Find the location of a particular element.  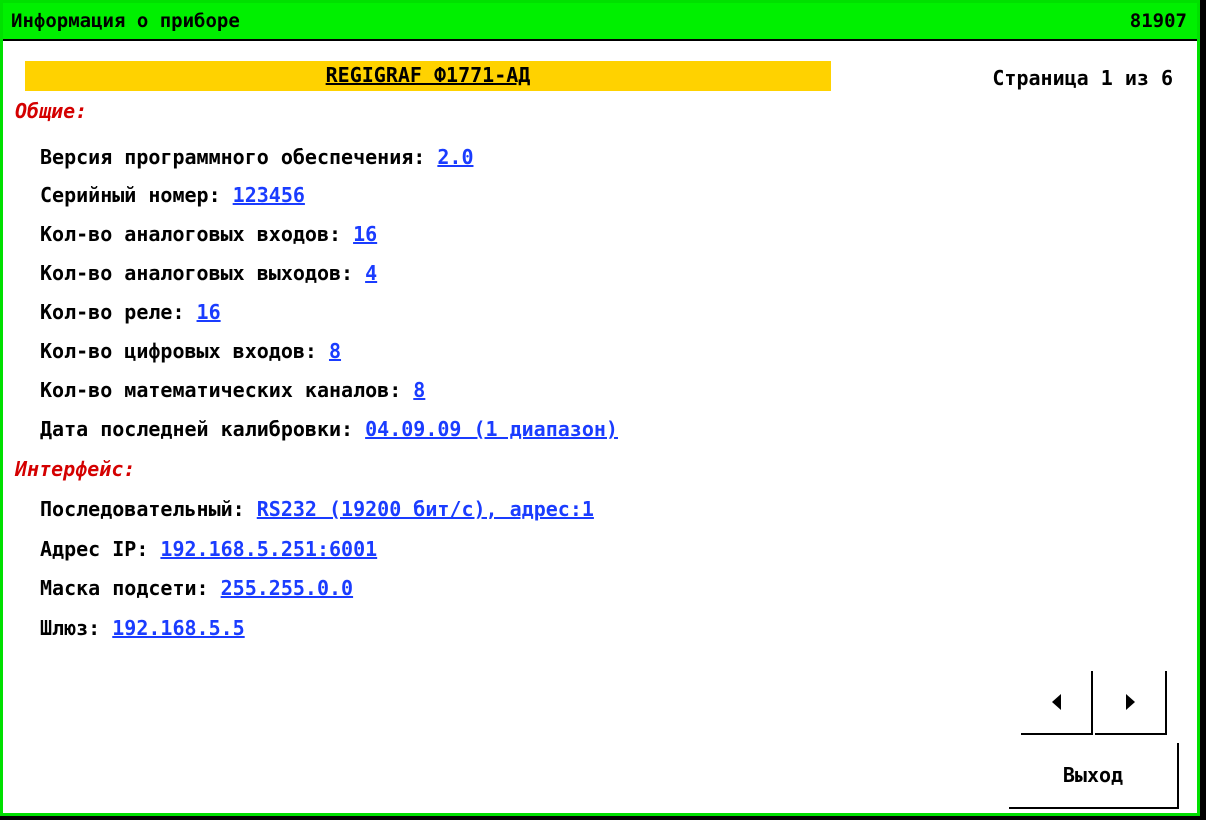

field-math-channels: Кол-во математических каналов: 8 is located at coordinates (232, 390).